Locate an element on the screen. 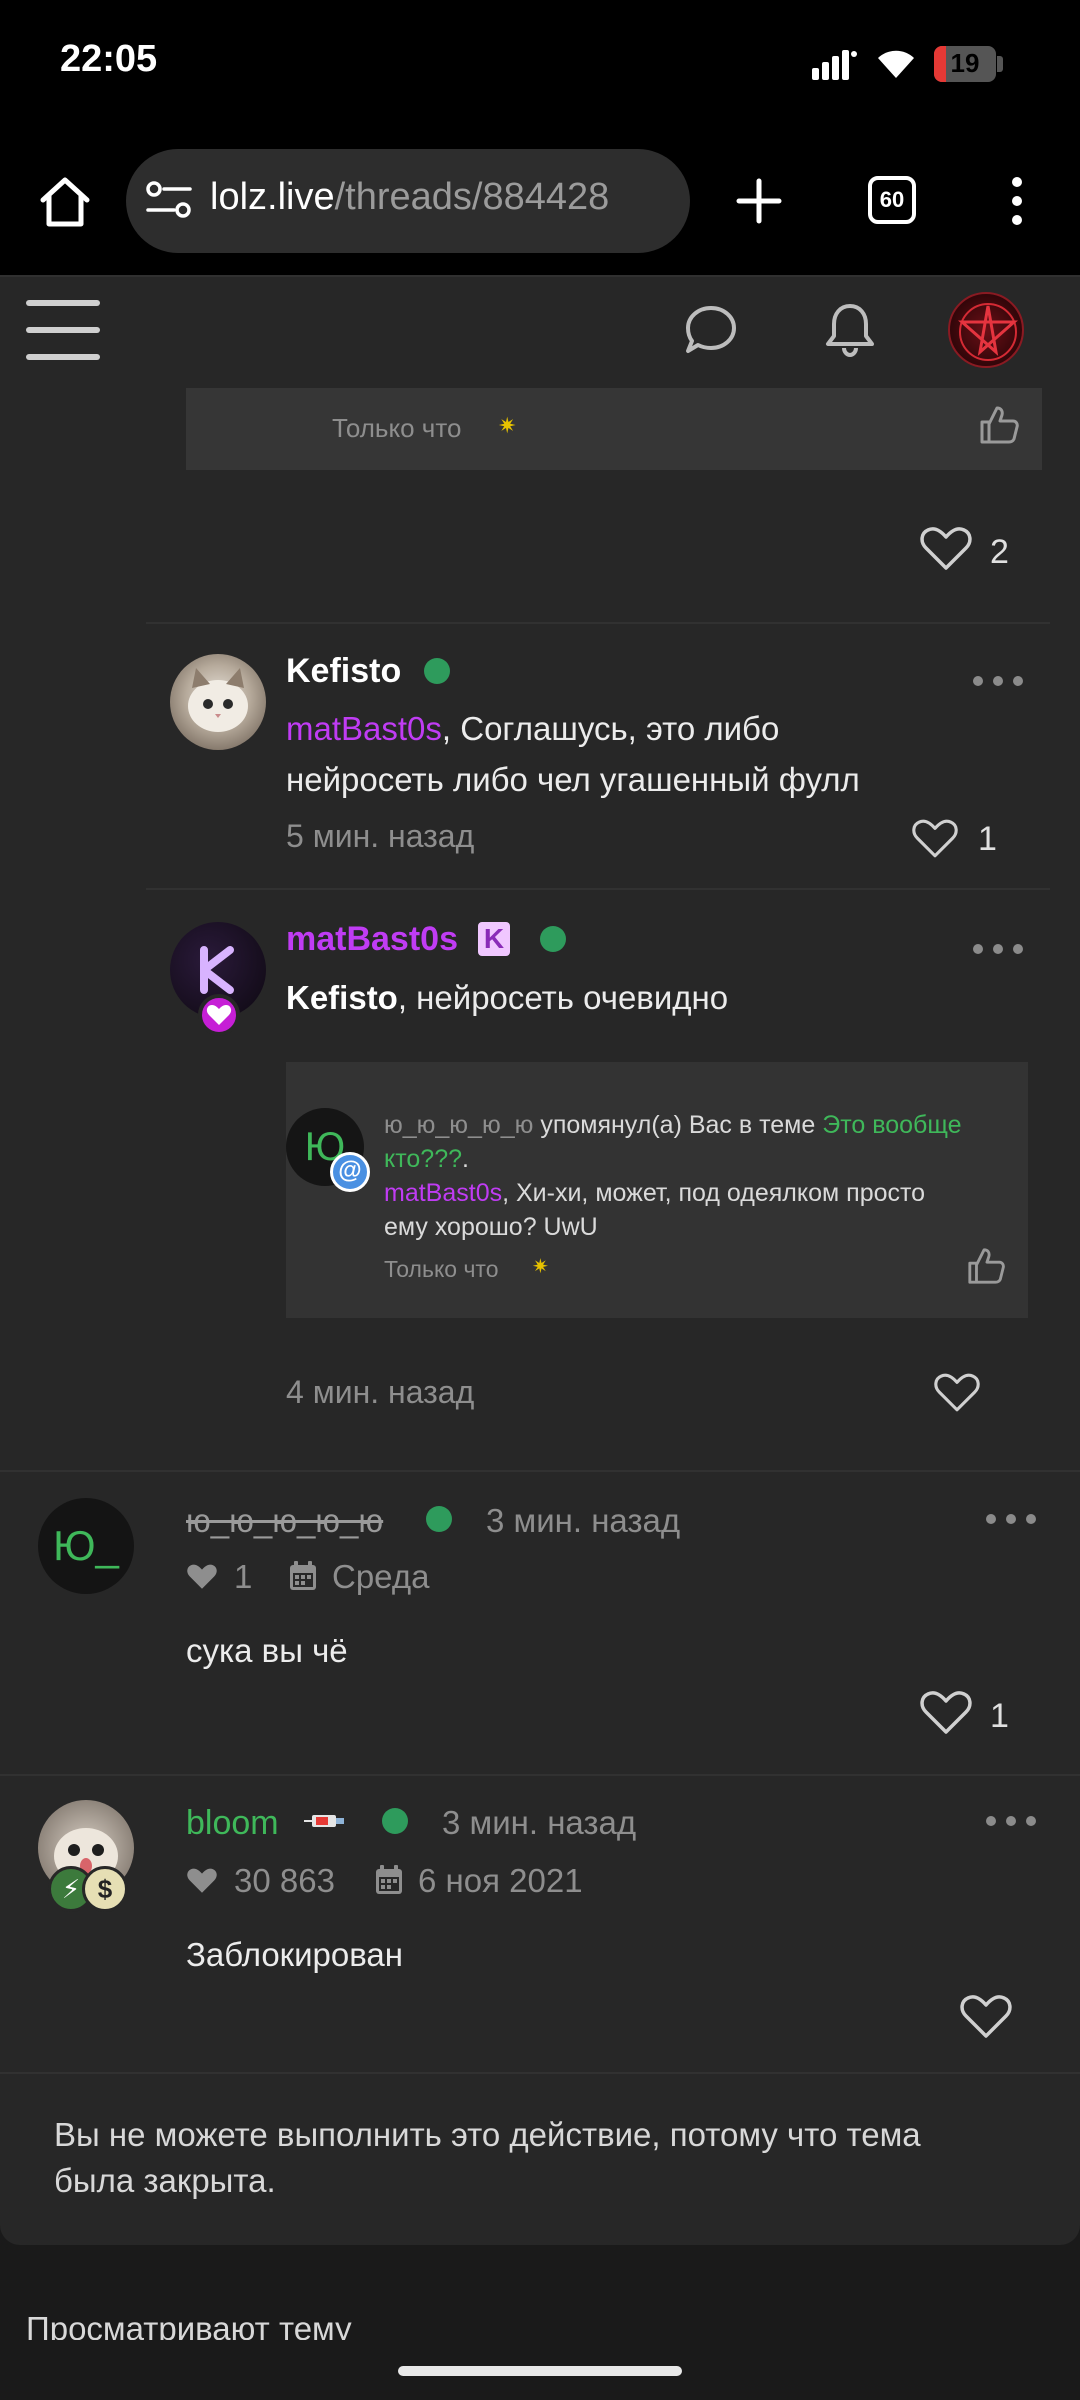 The image size is (1080, 2400). post-author: matBast0s is located at coordinates (372, 939).